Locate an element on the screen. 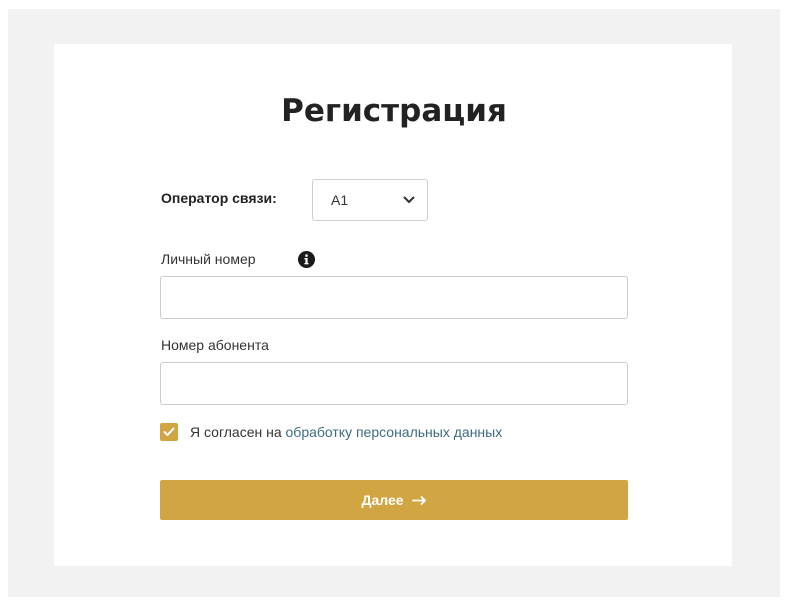  next-button: Далее is located at coordinates (394, 500).